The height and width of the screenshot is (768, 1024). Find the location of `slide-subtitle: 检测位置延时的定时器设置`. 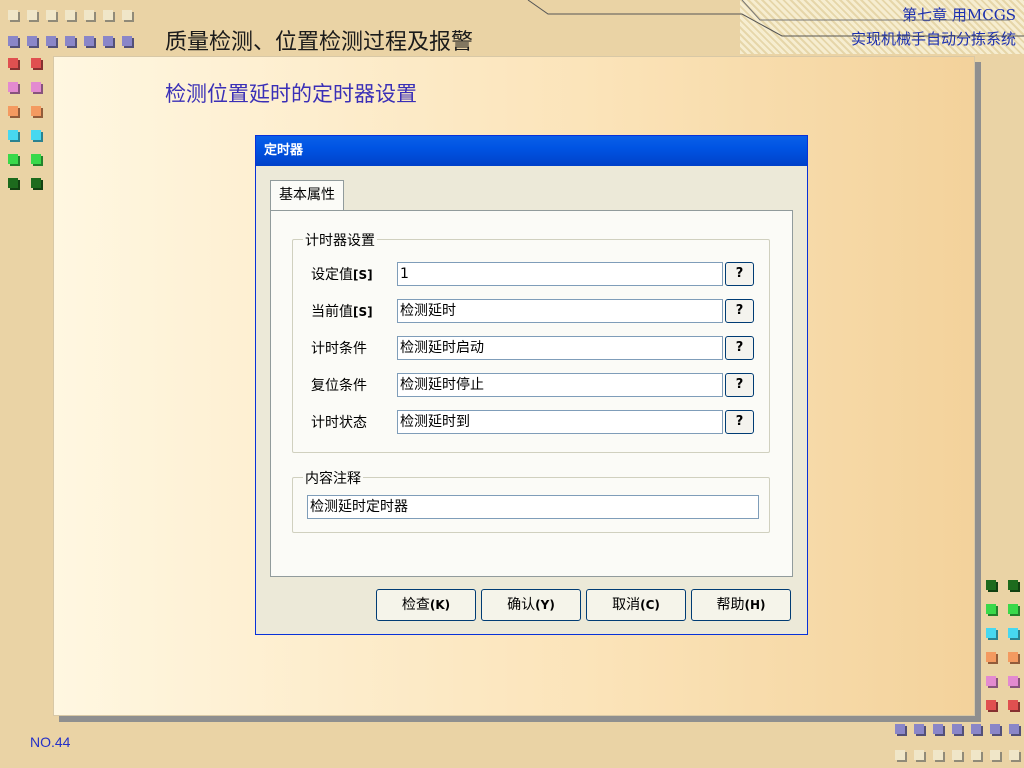

slide-subtitle: 检测位置延时的定时器设置 is located at coordinates (291, 94).